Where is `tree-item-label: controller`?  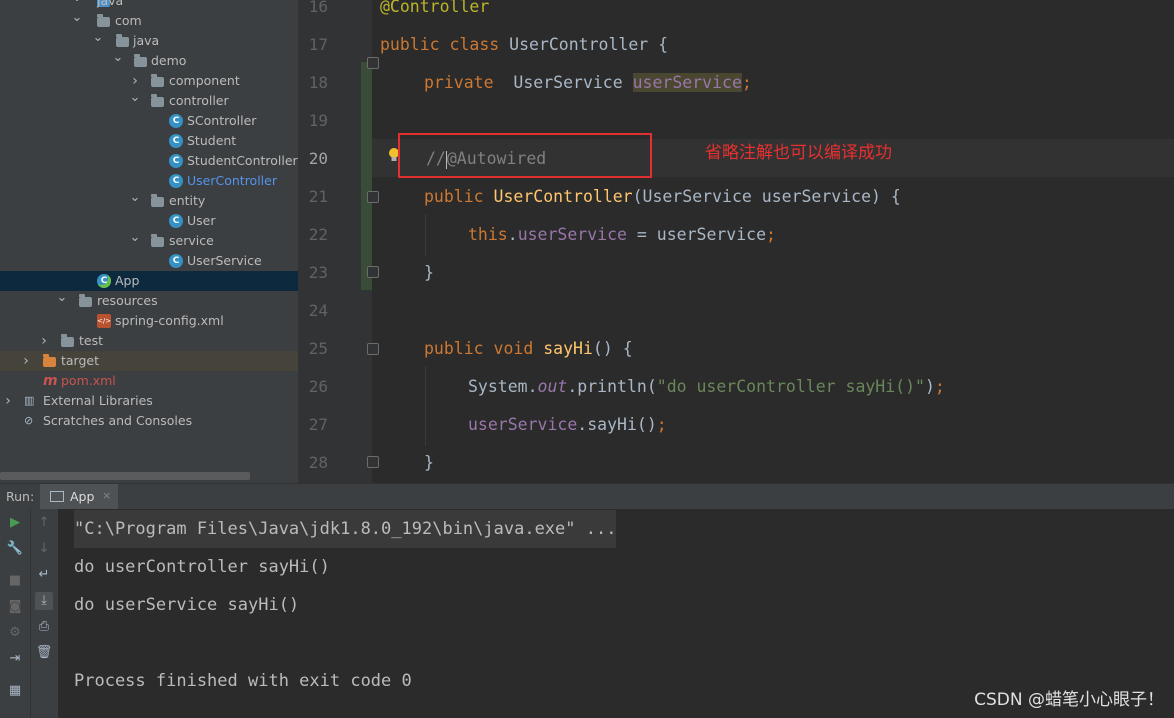
tree-item-label: controller is located at coordinates (199, 100).